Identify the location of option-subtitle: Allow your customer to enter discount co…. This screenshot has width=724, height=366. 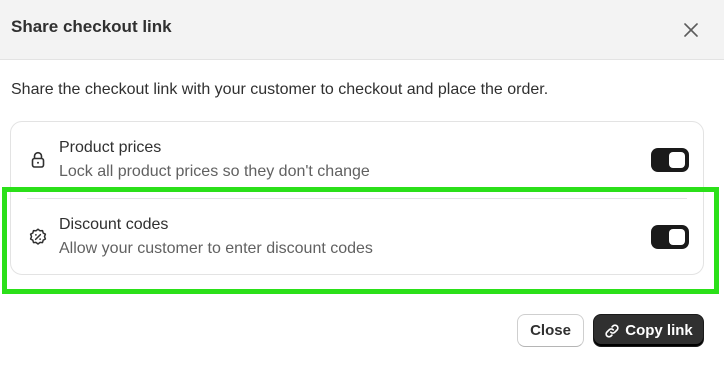
(216, 248).